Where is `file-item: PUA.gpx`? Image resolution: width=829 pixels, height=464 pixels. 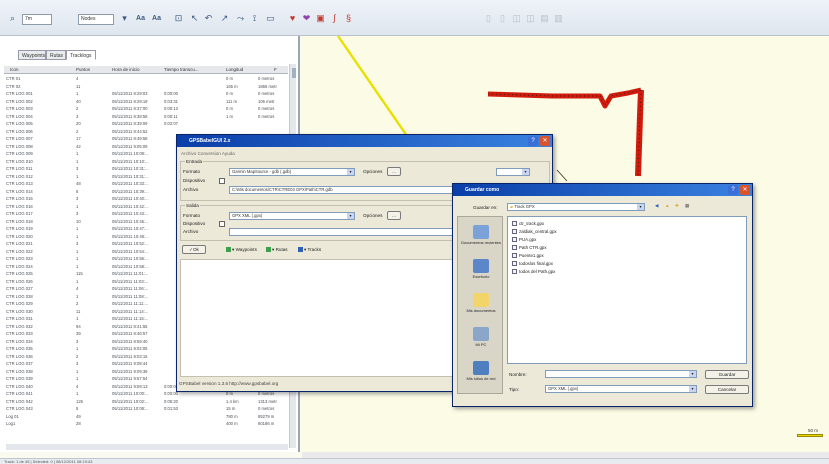
file-item: PUA.gpx is located at coordinates (524, 240).